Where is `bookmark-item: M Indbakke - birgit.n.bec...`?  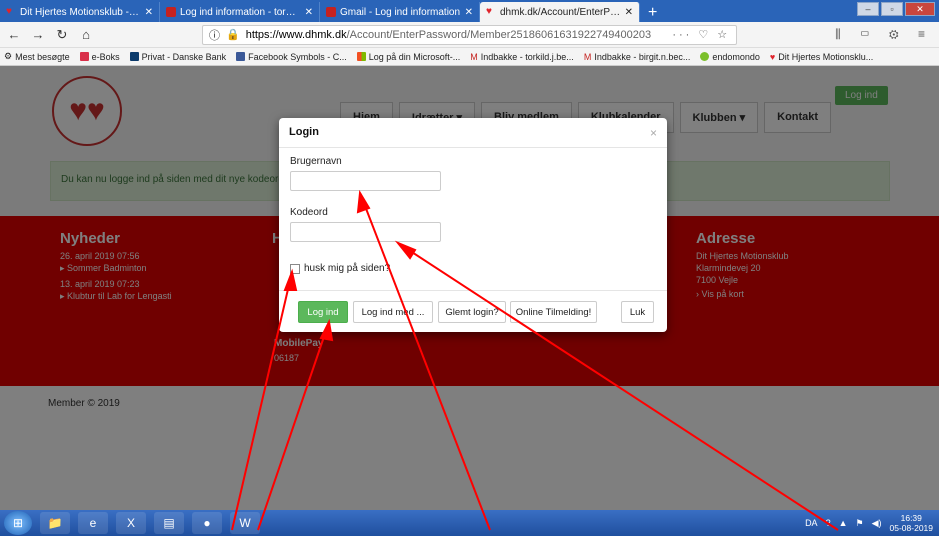 bookmark-item: M Indbakke - birgit.n.bec... is located at coordinates (637, 57).